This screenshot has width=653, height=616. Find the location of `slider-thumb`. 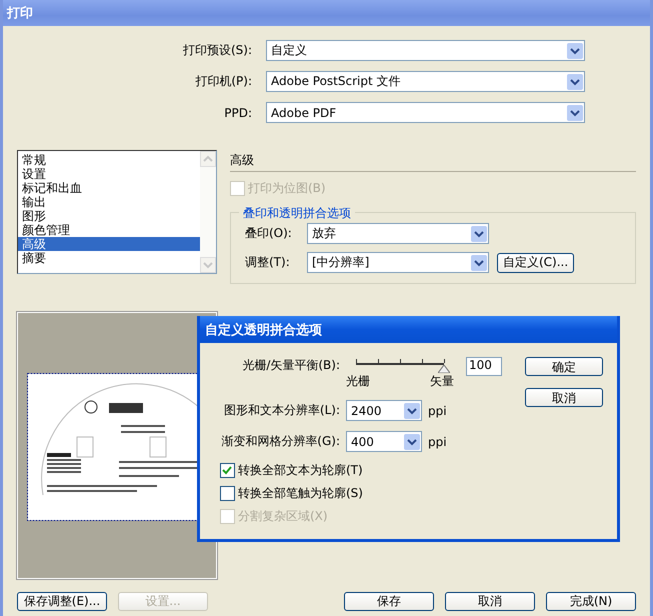

slider-thumb is located at coordinates (444, 369).